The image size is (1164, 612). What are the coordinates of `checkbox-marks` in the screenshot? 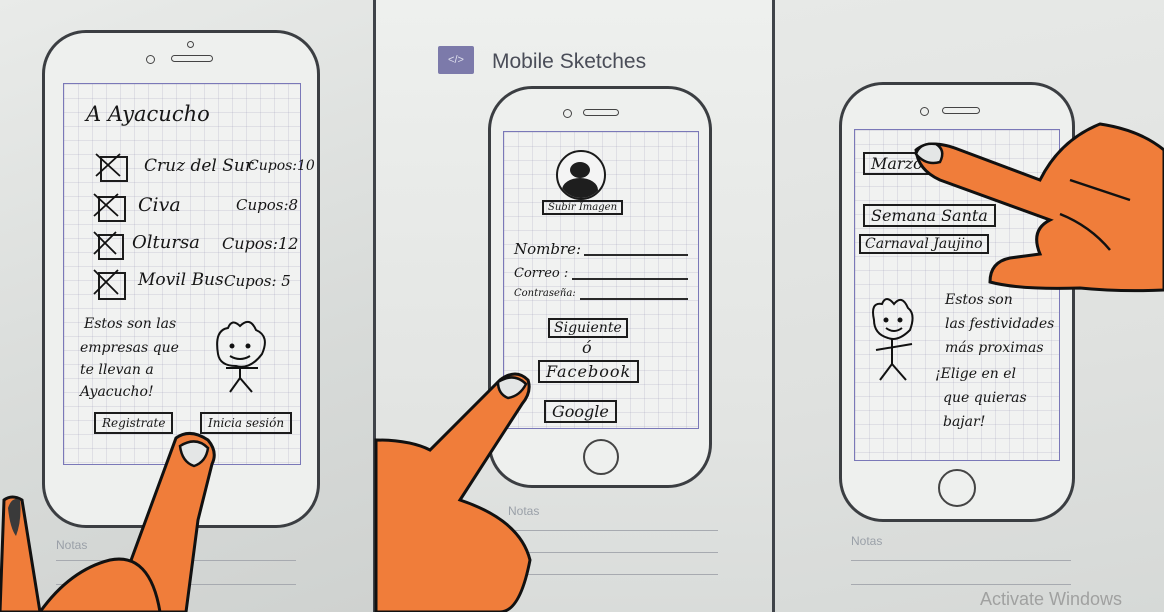 It's located at (107, 224).